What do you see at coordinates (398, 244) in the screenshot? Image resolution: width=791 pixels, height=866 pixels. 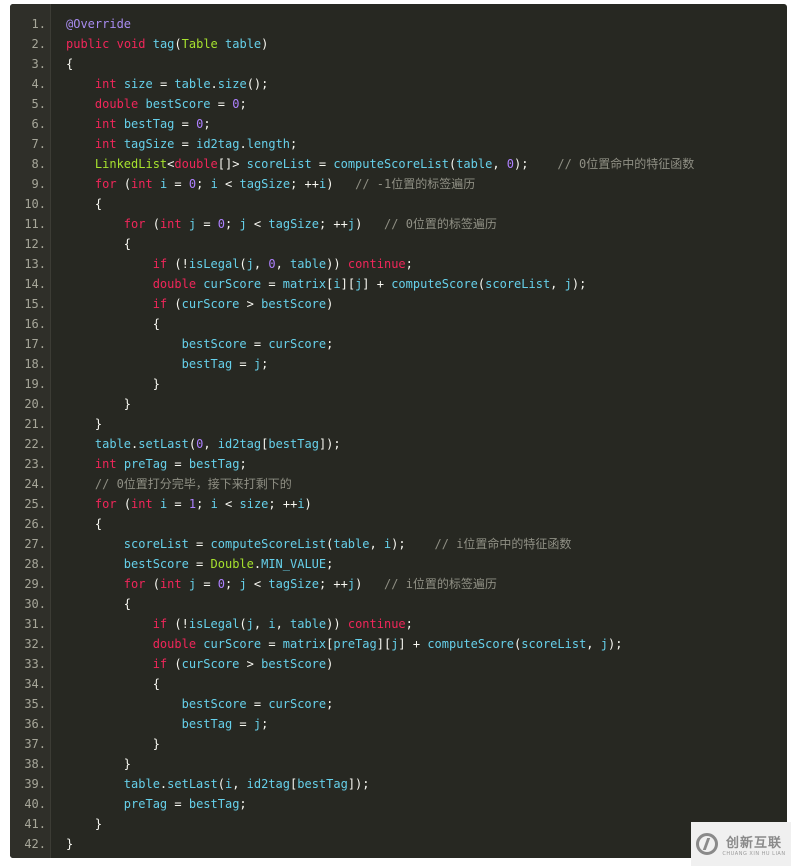 I see `code-line: 12. {` at bounding box center [398, 244].